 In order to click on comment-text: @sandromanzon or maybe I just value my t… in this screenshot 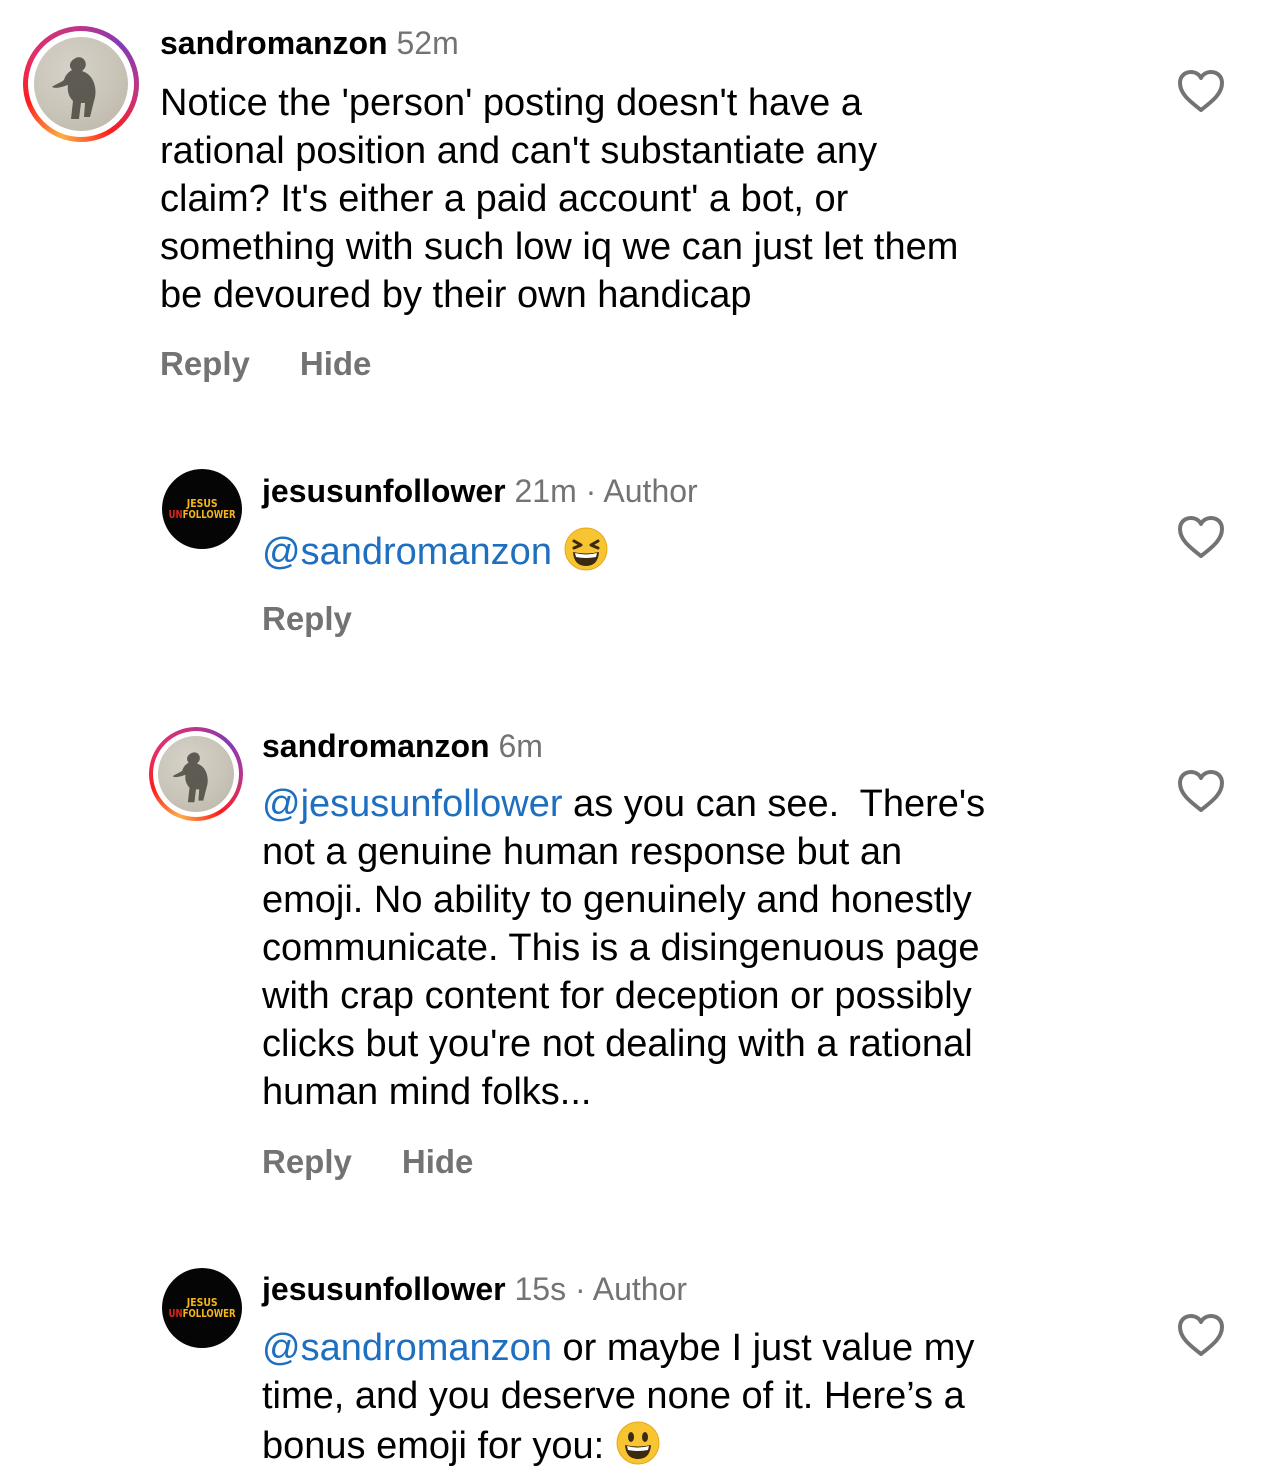, I will do `click(692, 1397)`.